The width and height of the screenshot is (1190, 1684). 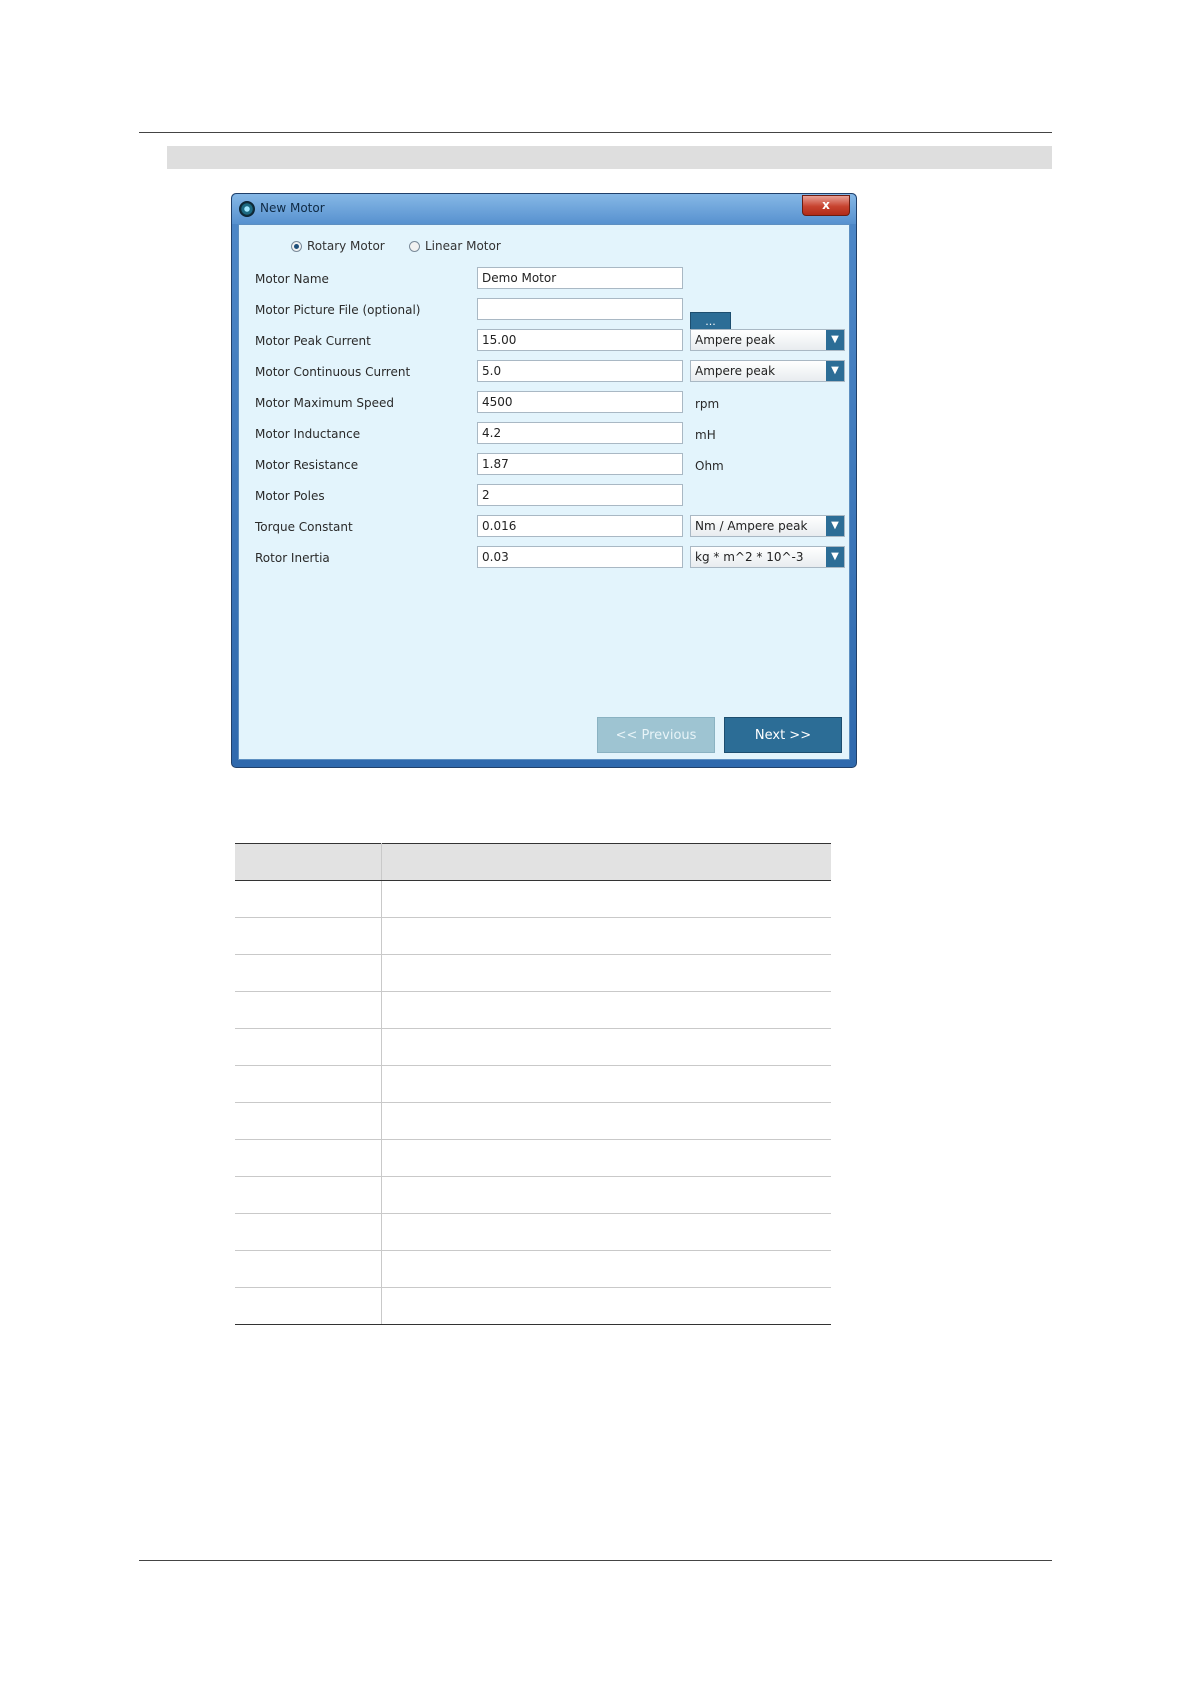 What do you see at coordinates (346, 246) in the screenshot?
I see `rotary-motor-label: Rotary Motor` at bounding box center [346, 246].